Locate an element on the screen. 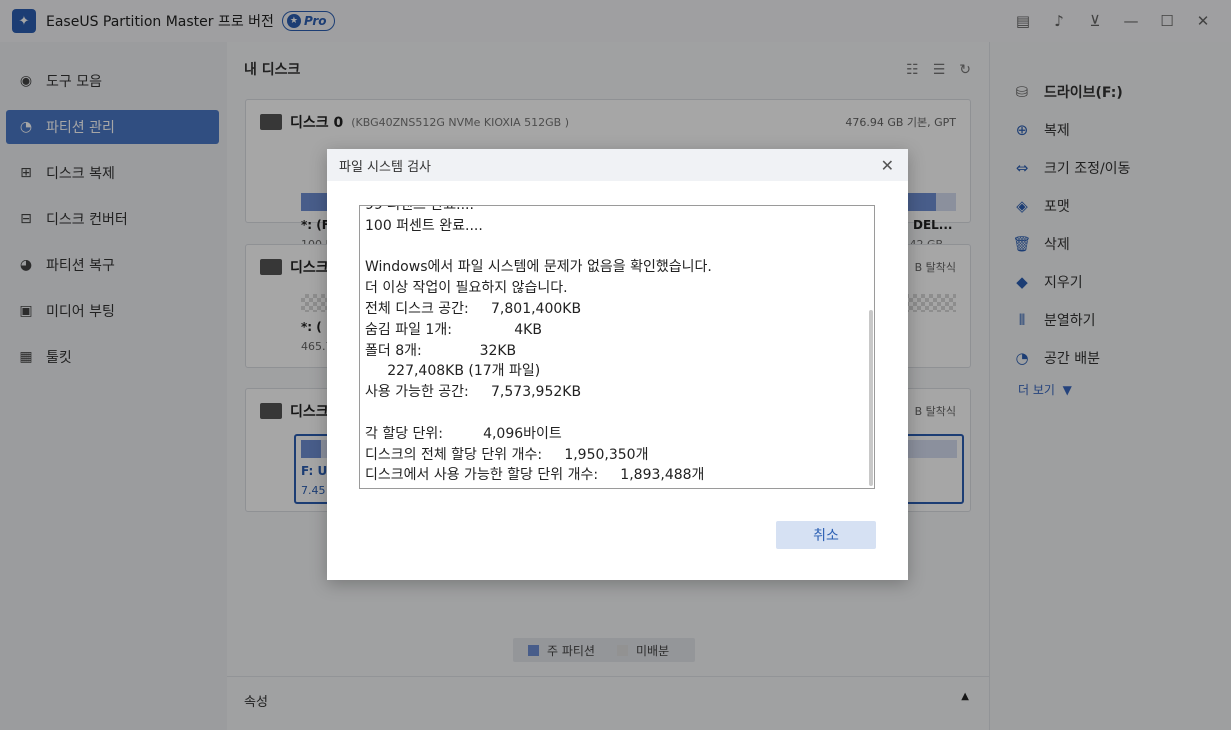 This screenshot has height=730, width=1231. log-line: 디스크에서 사용 가능한 할당 단위 개수: 1,893,488개 is located at coordinates (535, 475).